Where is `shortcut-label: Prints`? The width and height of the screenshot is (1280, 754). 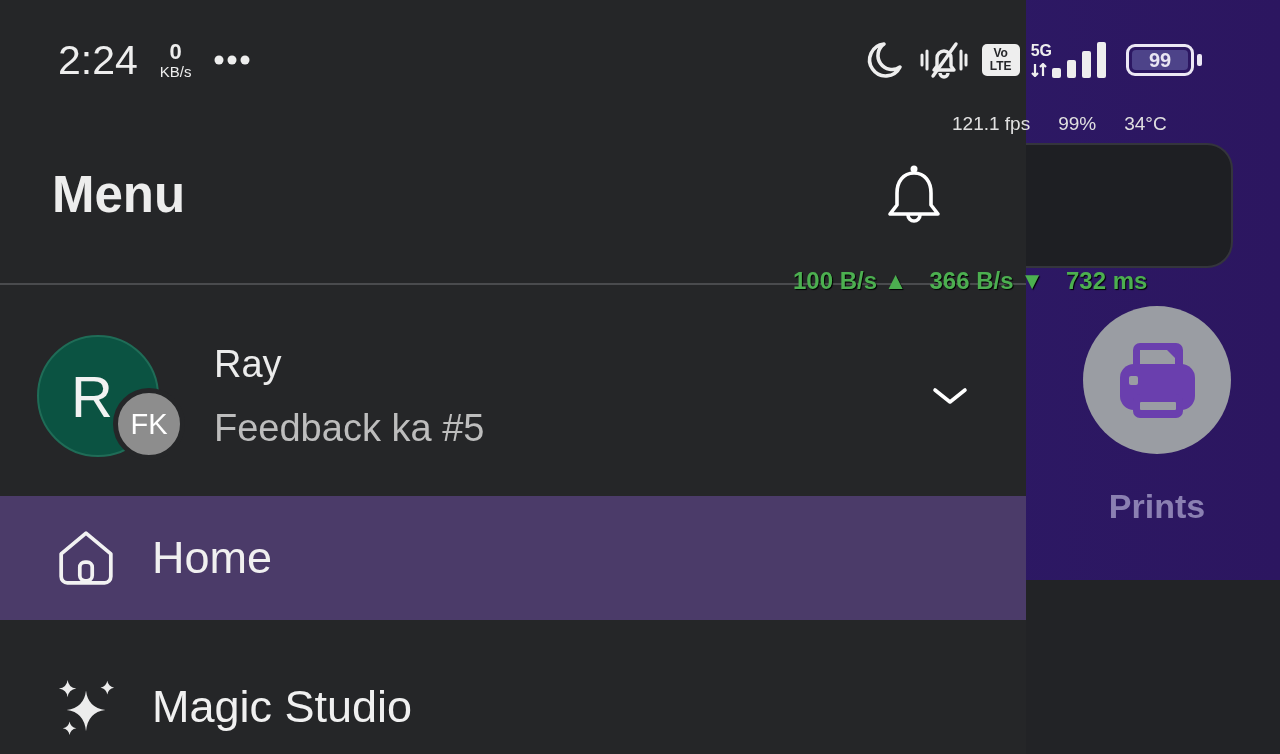 shortcut-label: Prints is located at coordinates (1157, 506).